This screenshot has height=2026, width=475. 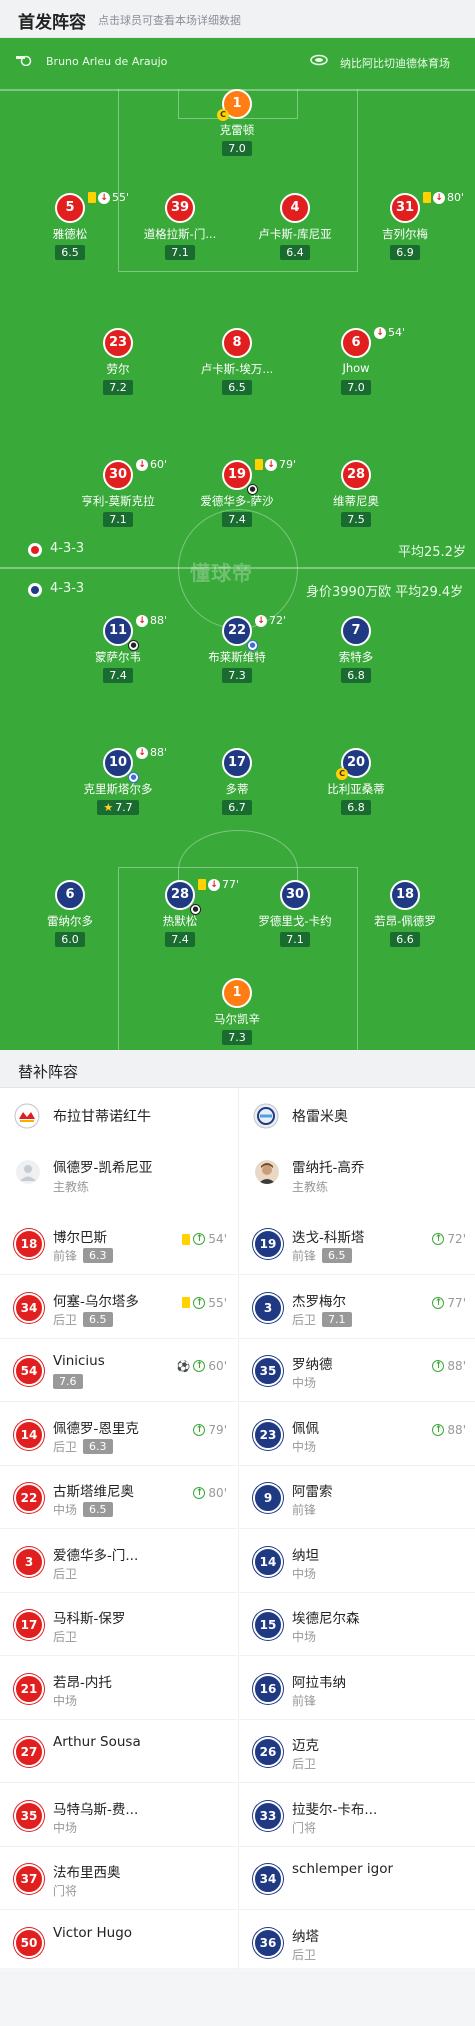 What do you see at coordinates (237, 807) in the screenshot?
I see `player-rating: 6.7` at bounding box center [237, 807].